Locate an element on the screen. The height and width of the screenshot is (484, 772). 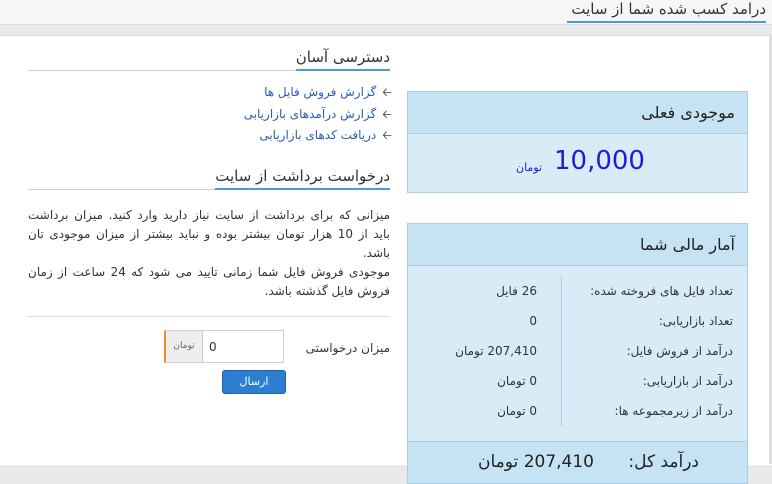
withdraw-title: درخواست برداشت از سایت is located at coordinates (302, 178).